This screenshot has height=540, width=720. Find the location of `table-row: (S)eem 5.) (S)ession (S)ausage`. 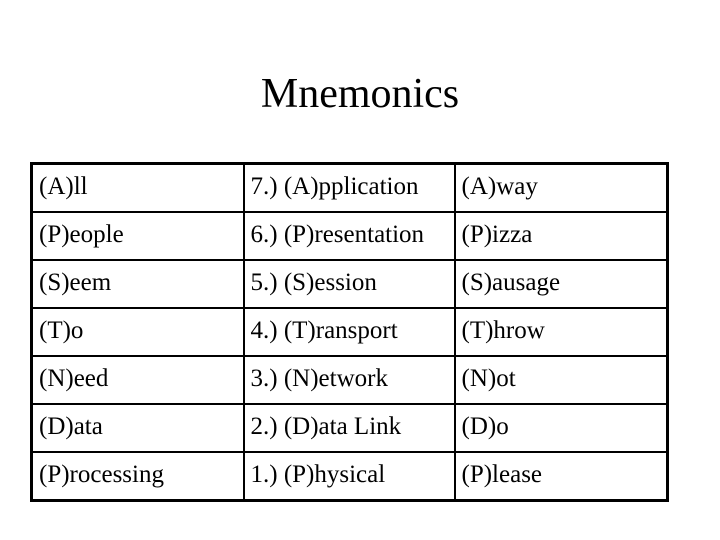

table-row: (S)eem 5.) (S)ession (S)ausage is located at coordinates (349, 284).